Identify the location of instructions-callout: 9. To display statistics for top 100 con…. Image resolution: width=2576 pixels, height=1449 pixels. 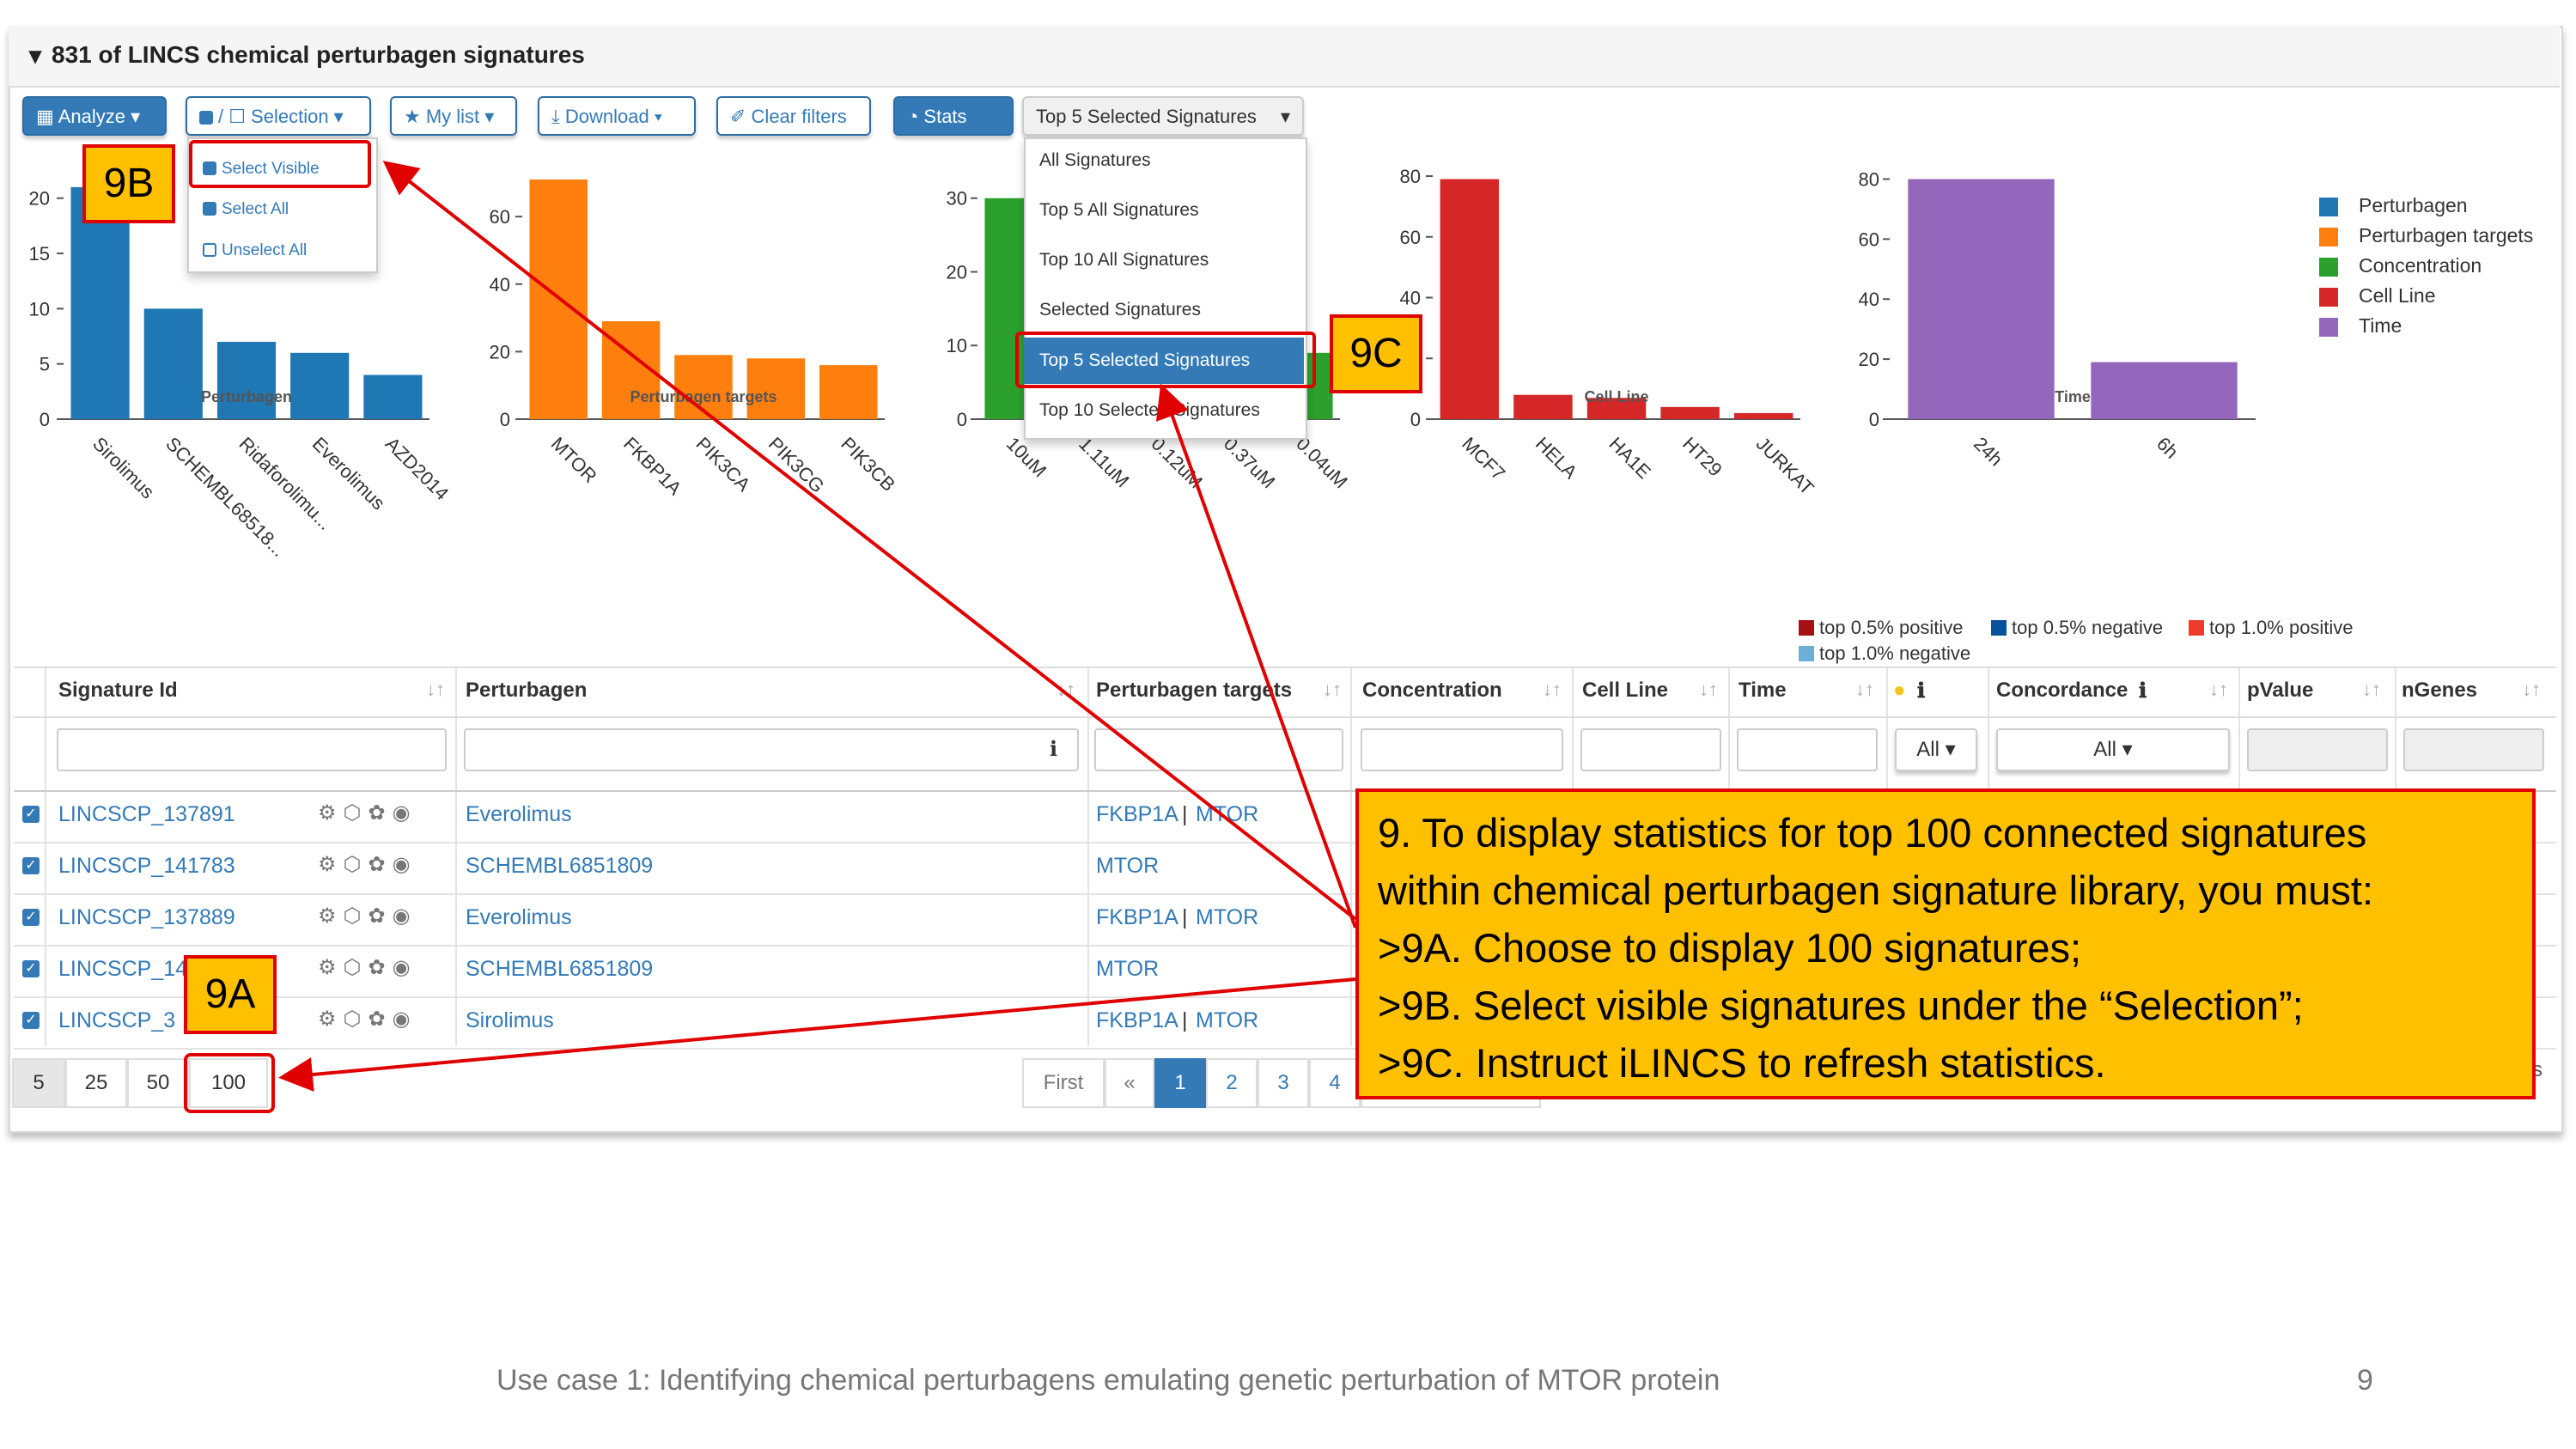
(1945, 943).